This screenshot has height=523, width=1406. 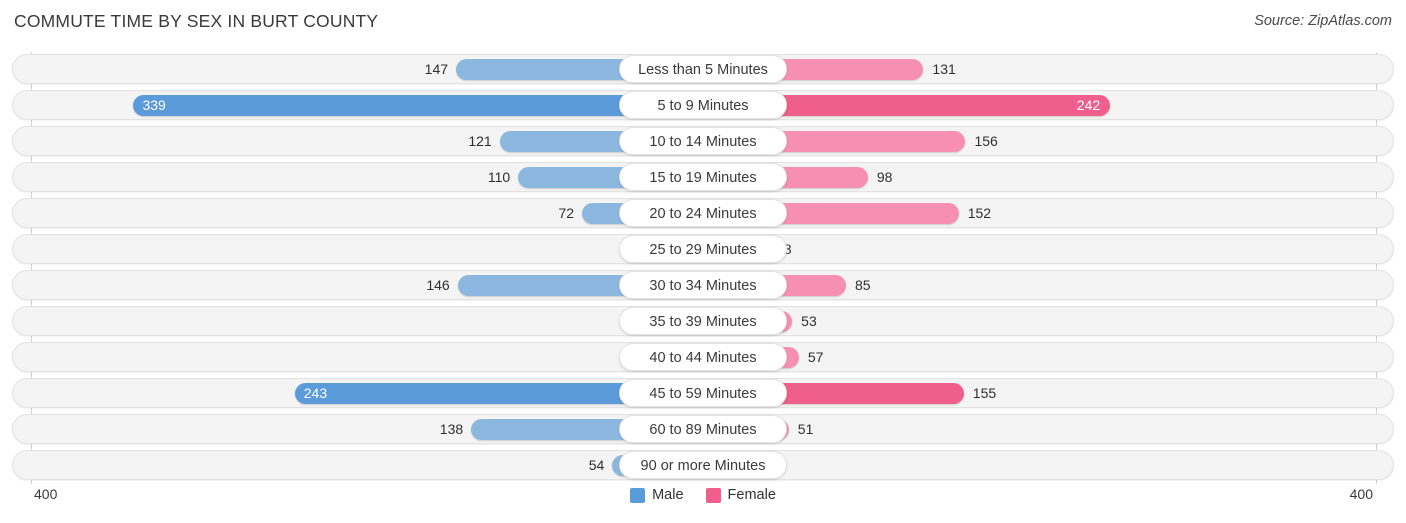 What do you see at coordinates (751, 495) in the screenshot?
I see `legend-label-female: Female` at bounding box center [751, 495].